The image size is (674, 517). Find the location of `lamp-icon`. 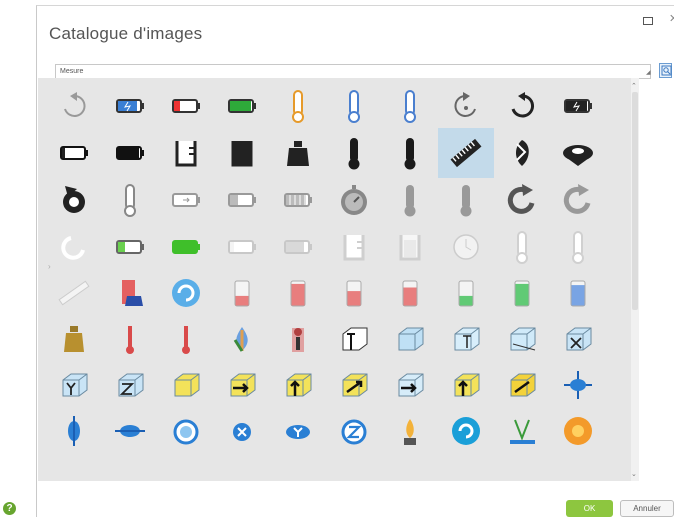

lamp-icon is located at coordinates (410, 432).